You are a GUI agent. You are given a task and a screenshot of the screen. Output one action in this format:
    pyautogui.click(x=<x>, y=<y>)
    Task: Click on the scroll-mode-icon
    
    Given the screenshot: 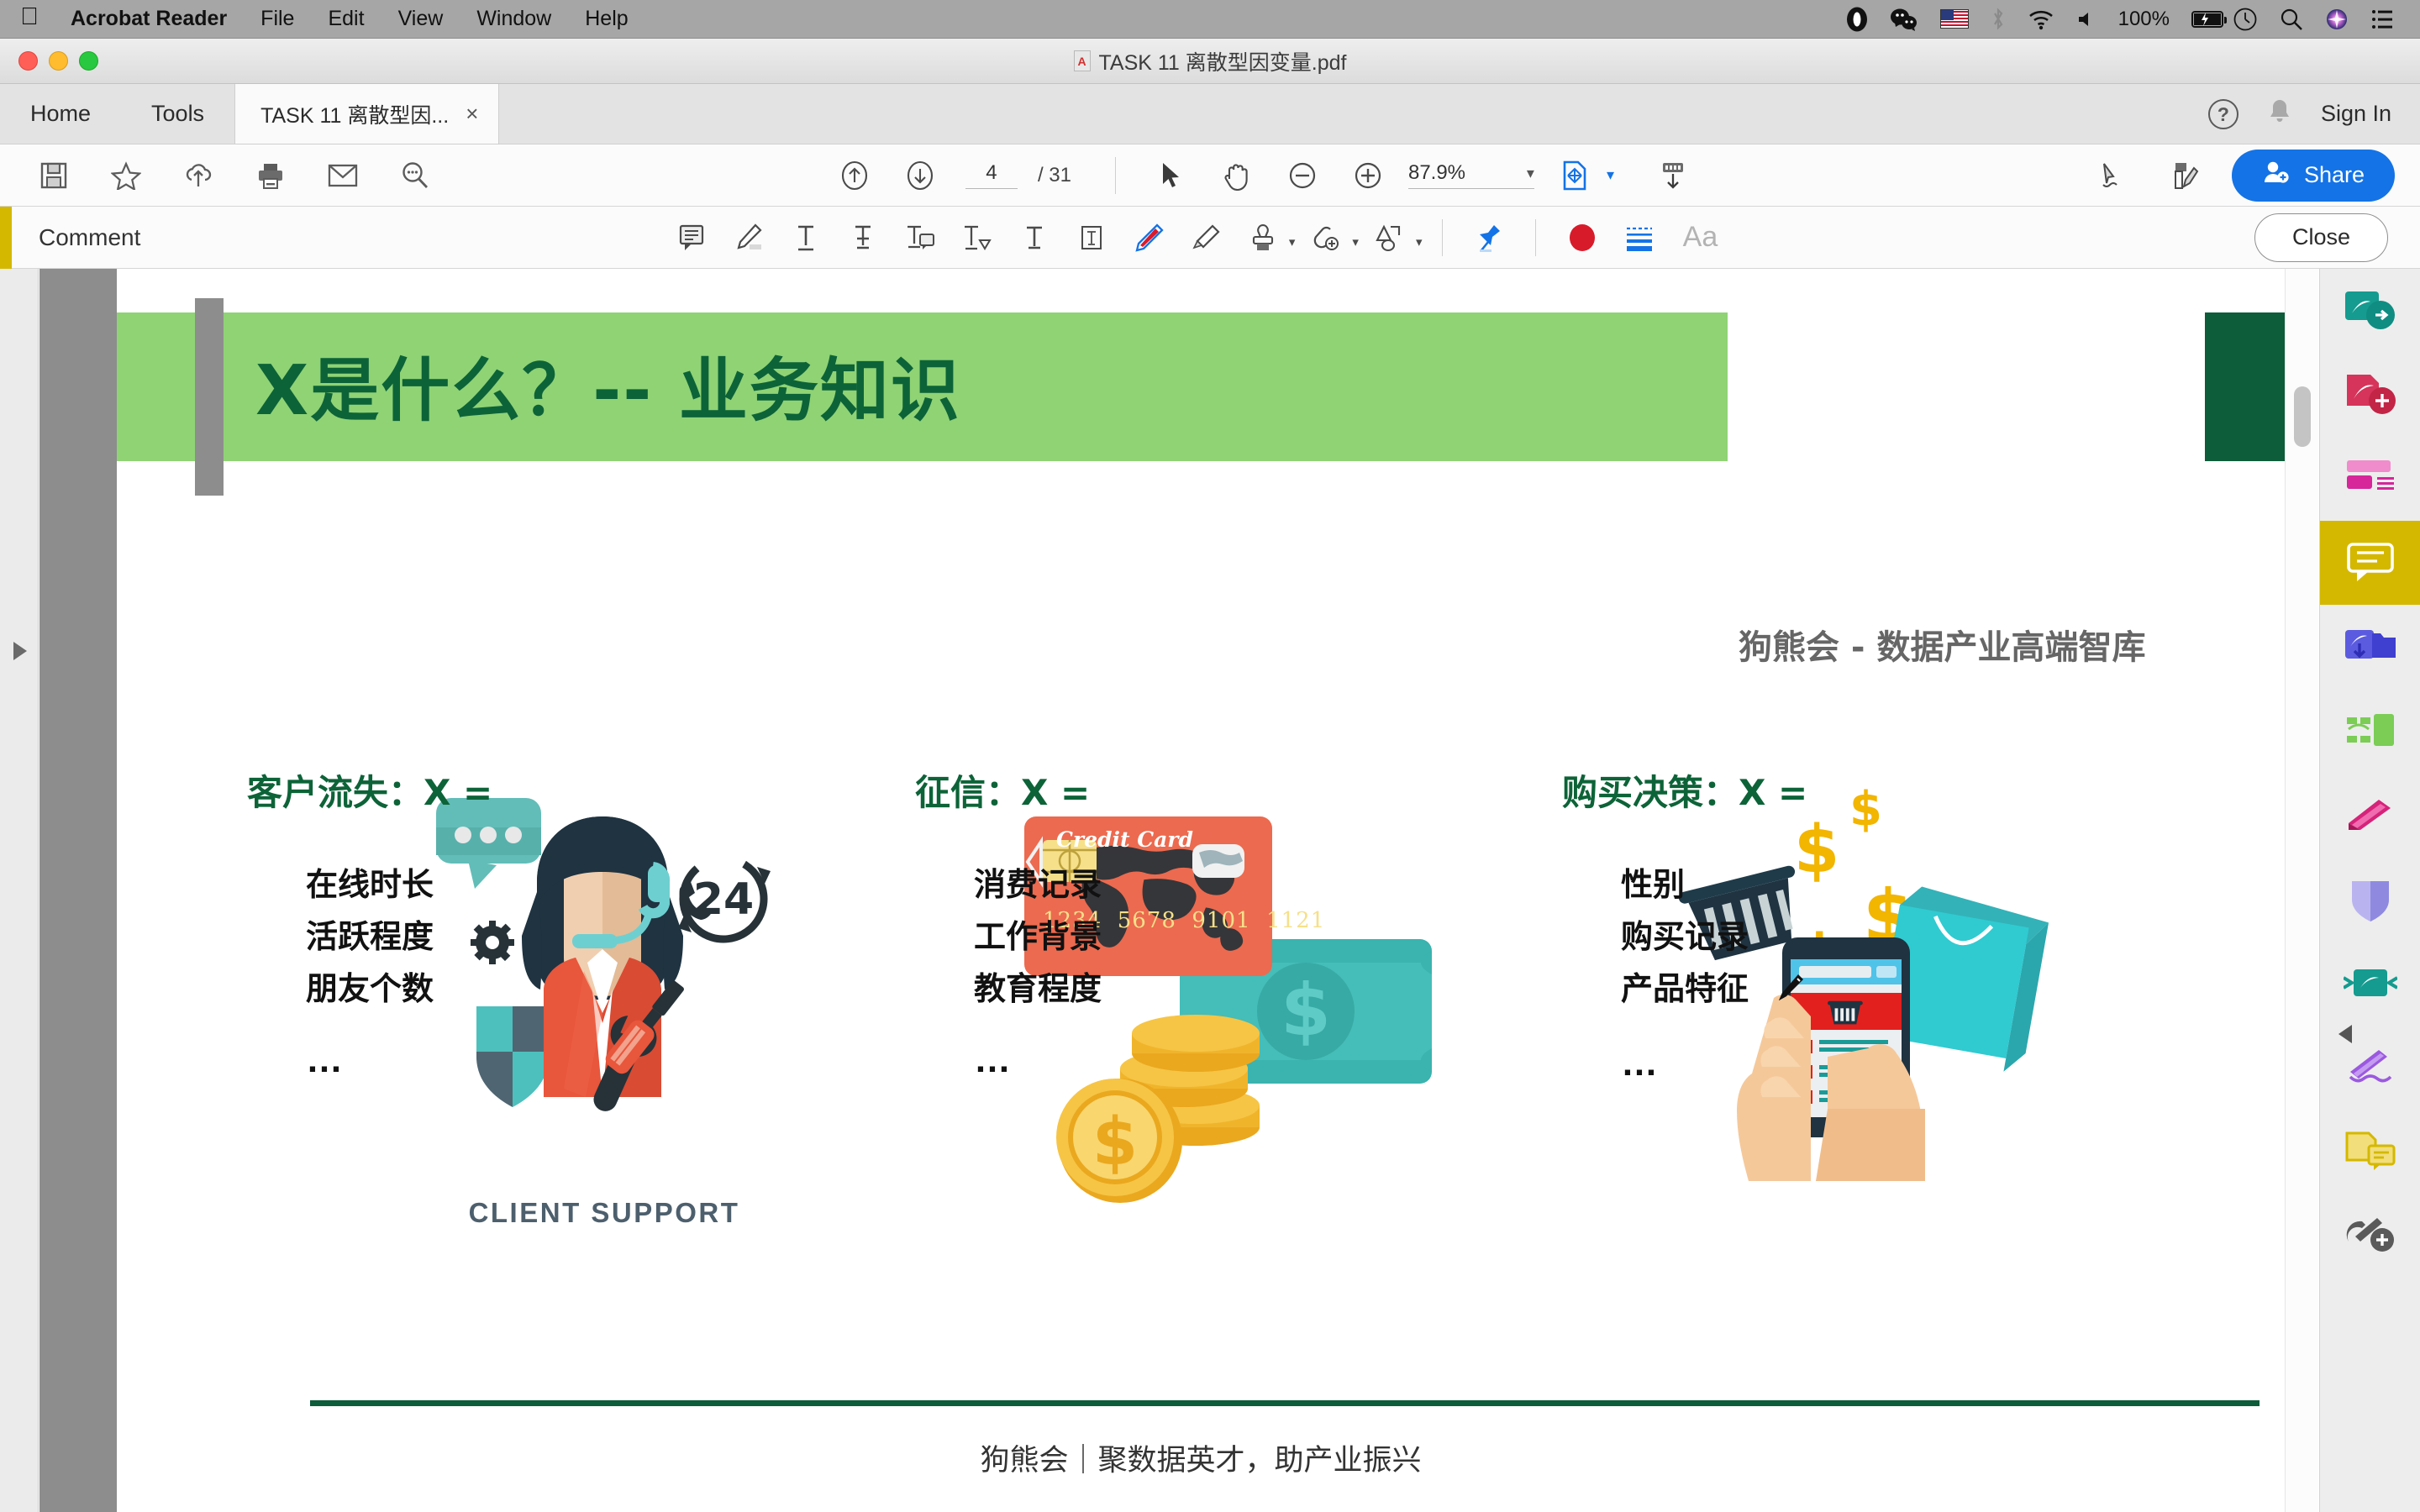 What is the action you would take?
    pyautogui.click(x=1673, y=175)
    